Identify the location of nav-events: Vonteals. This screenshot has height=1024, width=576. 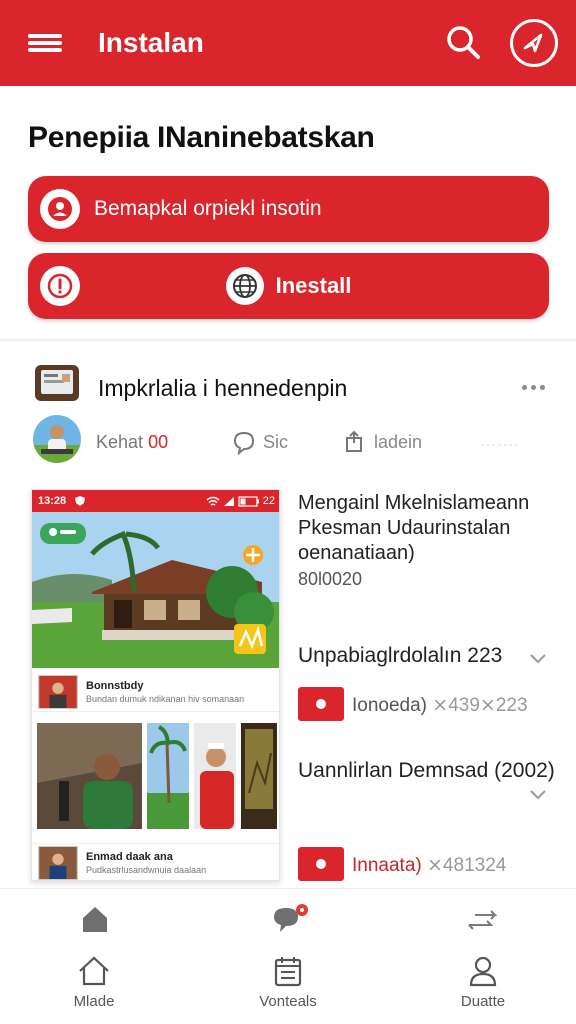
(288, 982).